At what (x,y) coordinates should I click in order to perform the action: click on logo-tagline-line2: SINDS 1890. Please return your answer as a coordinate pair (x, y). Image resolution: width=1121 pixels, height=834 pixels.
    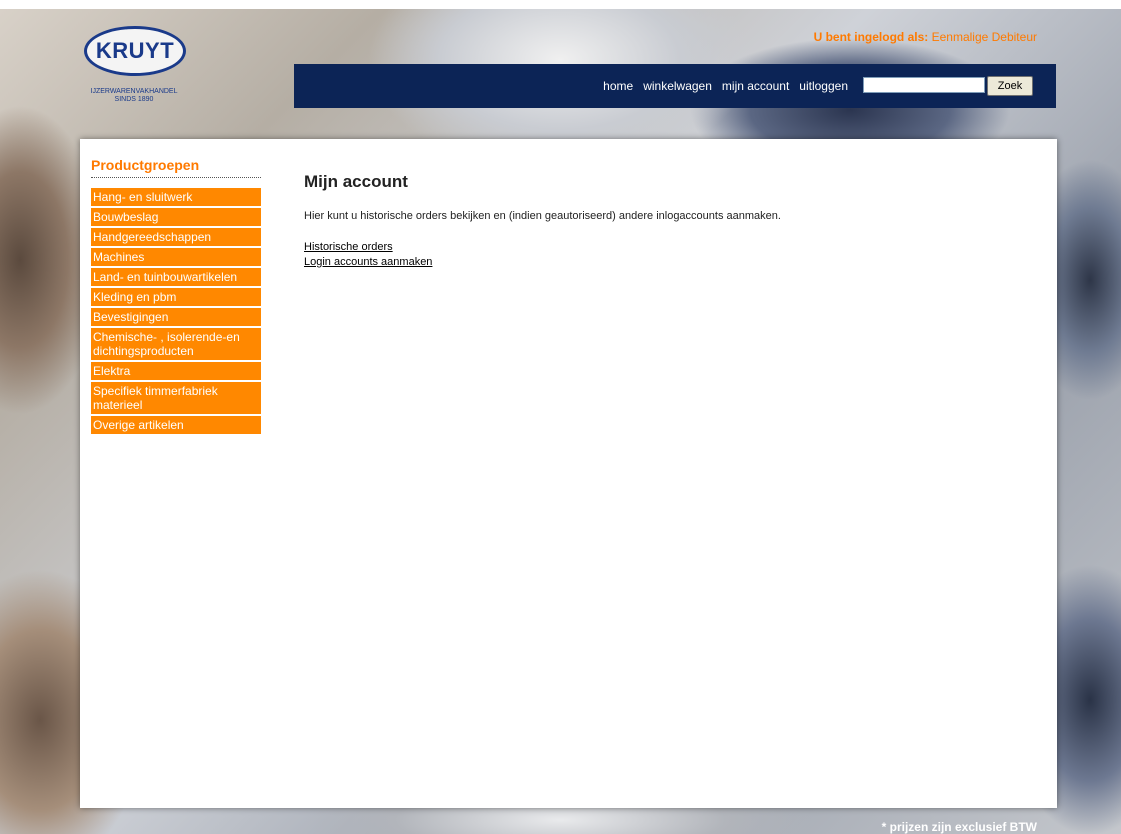
    Looking at the image, I should click on (134, 99).